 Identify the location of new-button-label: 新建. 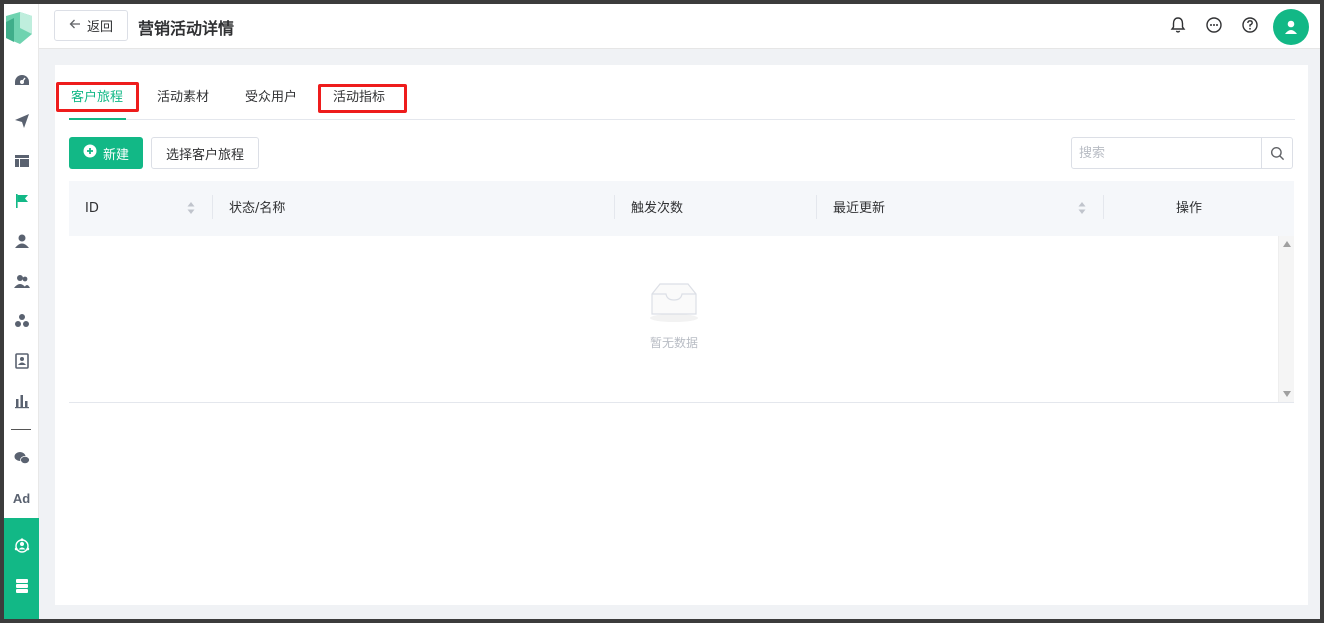
(115, 155).